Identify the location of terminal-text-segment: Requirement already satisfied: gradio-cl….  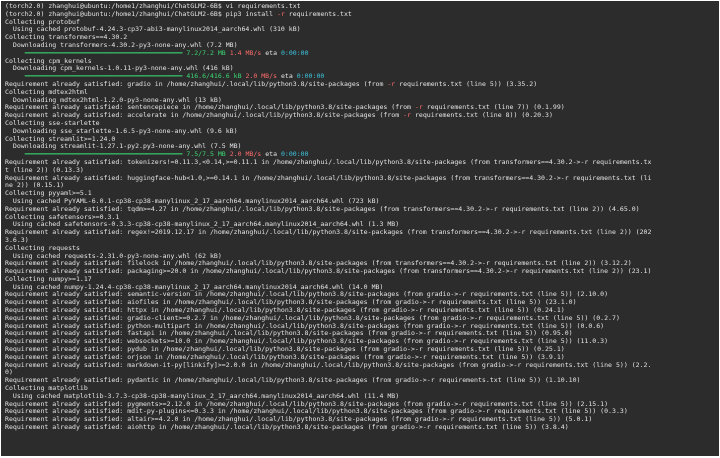
(312, 317).